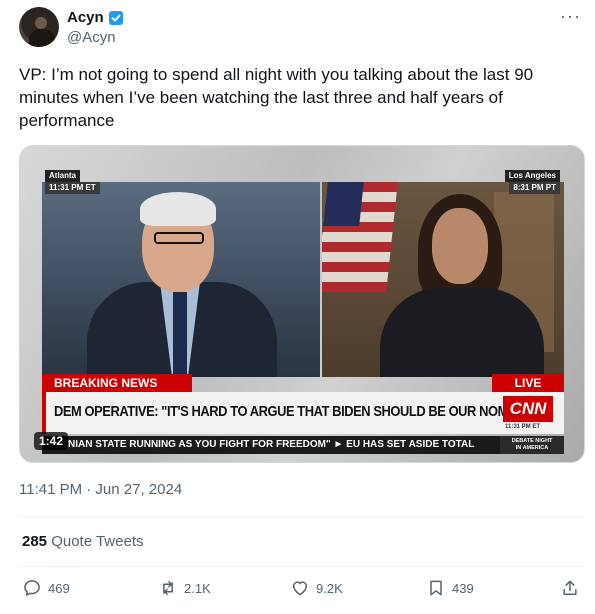  What do you see at coordinates (443, 279) in the screenshot?
I see `video-right-panel` at bounding box center [443, 279].